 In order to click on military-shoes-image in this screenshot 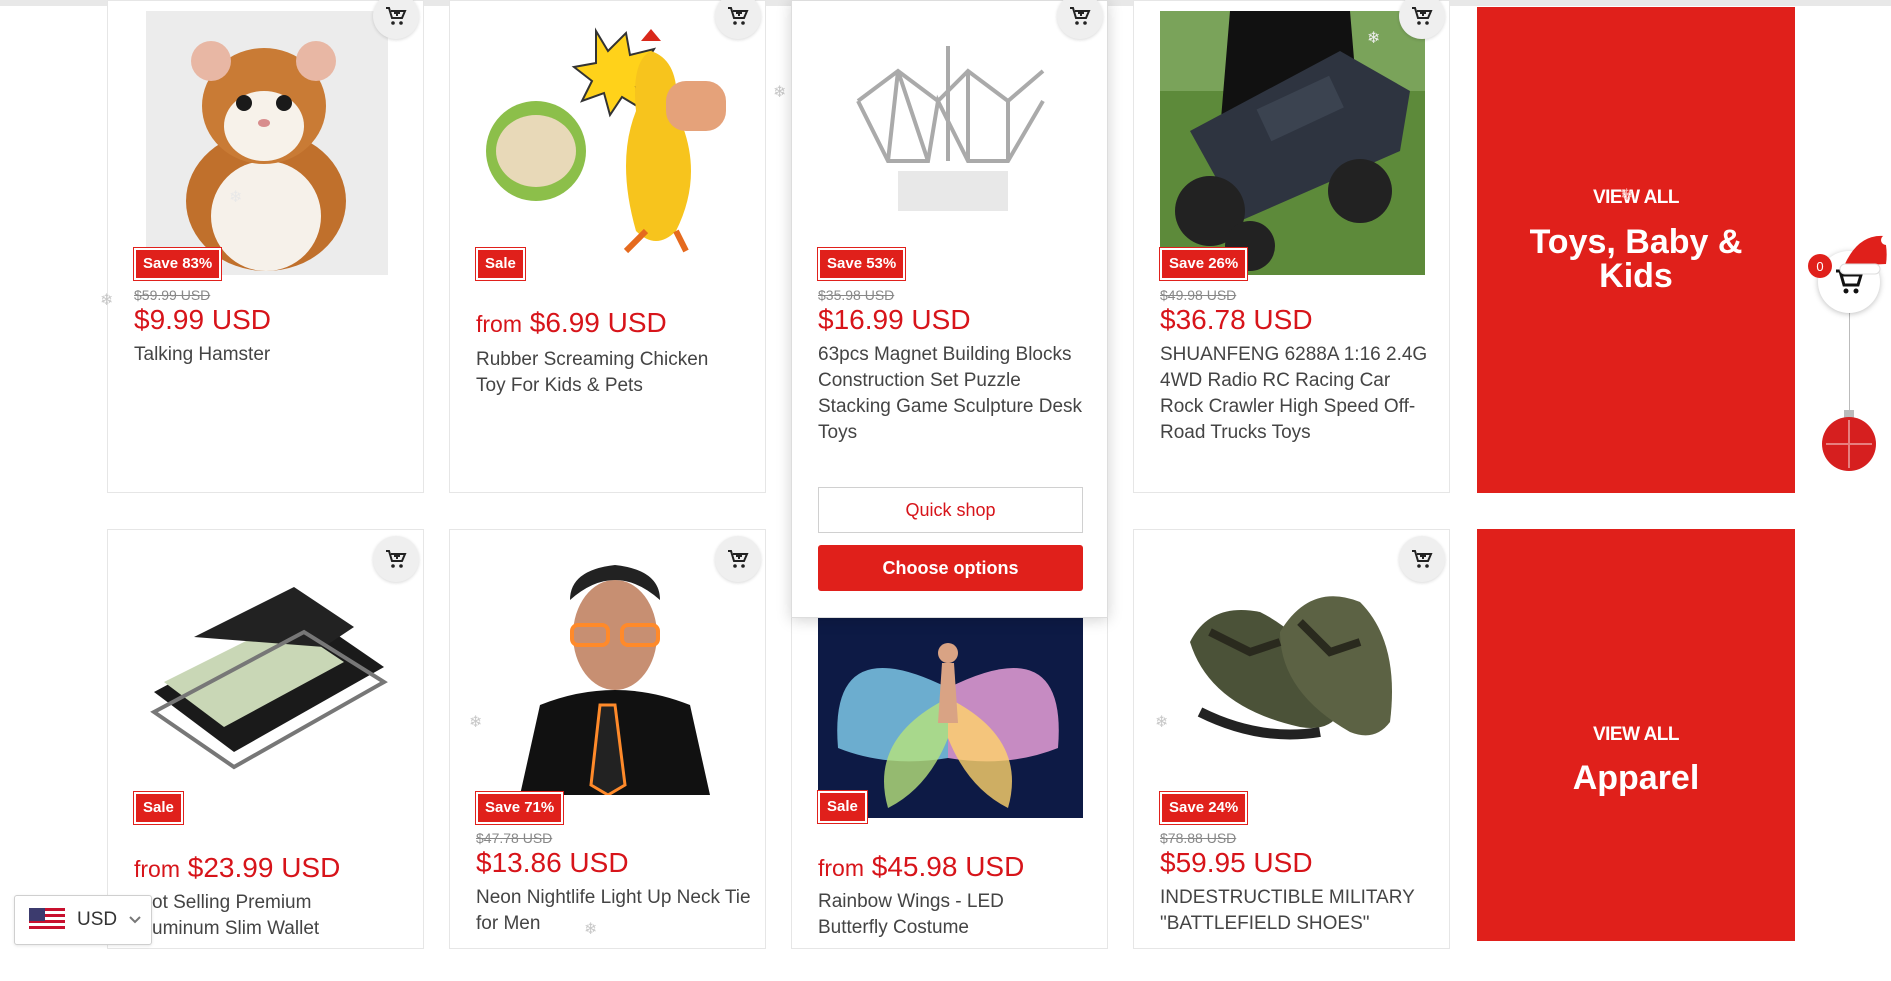, I will do `click(1292, 669)`.